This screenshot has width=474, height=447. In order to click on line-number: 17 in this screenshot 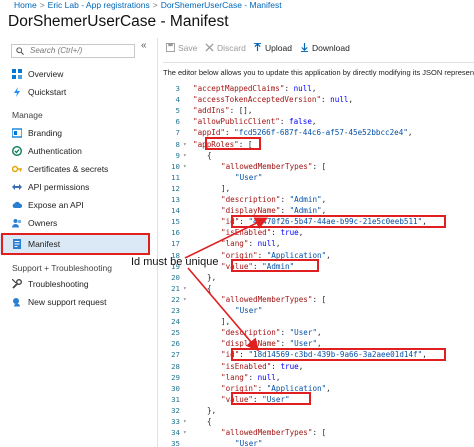, I will do `click(175, 244)`.